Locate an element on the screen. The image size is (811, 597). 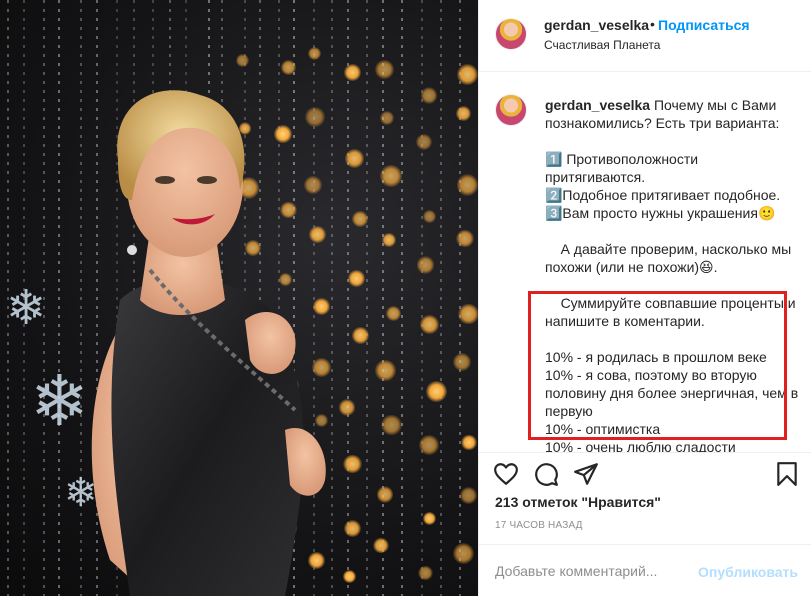
comment-icon is located at coordinates (546, 474).